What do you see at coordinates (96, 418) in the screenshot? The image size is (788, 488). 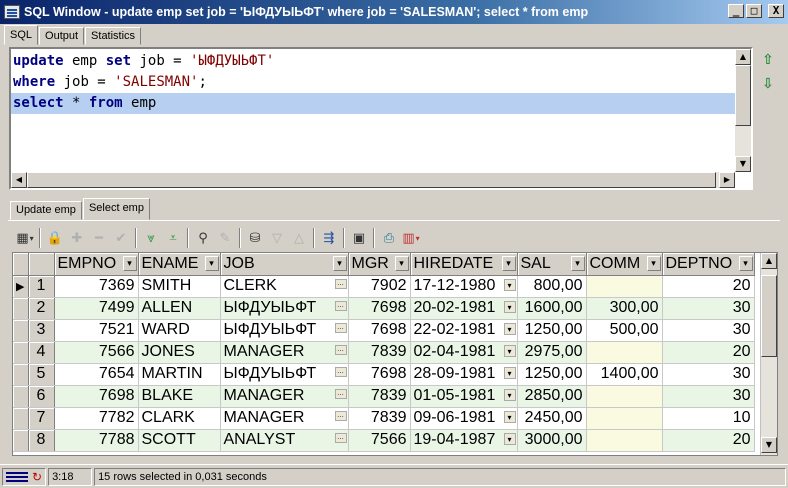 I see `cell-empno: 7782` at bounding box center [96, 418].